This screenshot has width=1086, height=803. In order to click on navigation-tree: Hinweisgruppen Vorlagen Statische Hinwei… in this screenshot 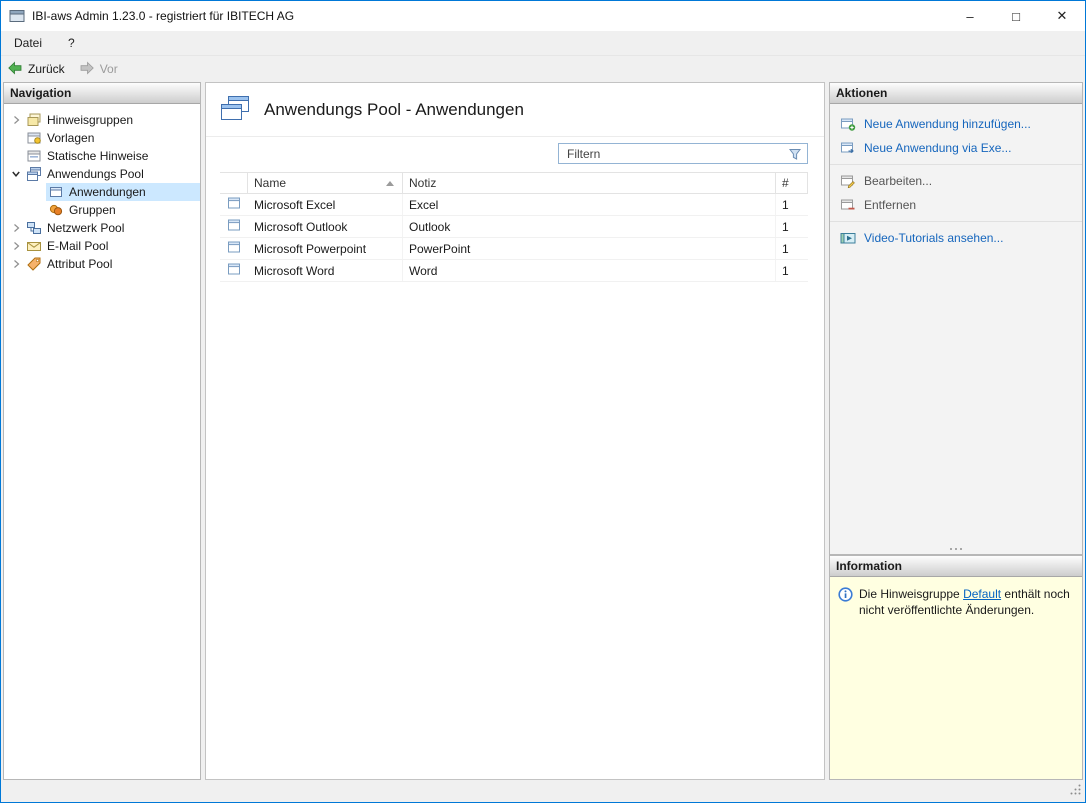, I will do `click(102, 188)`.